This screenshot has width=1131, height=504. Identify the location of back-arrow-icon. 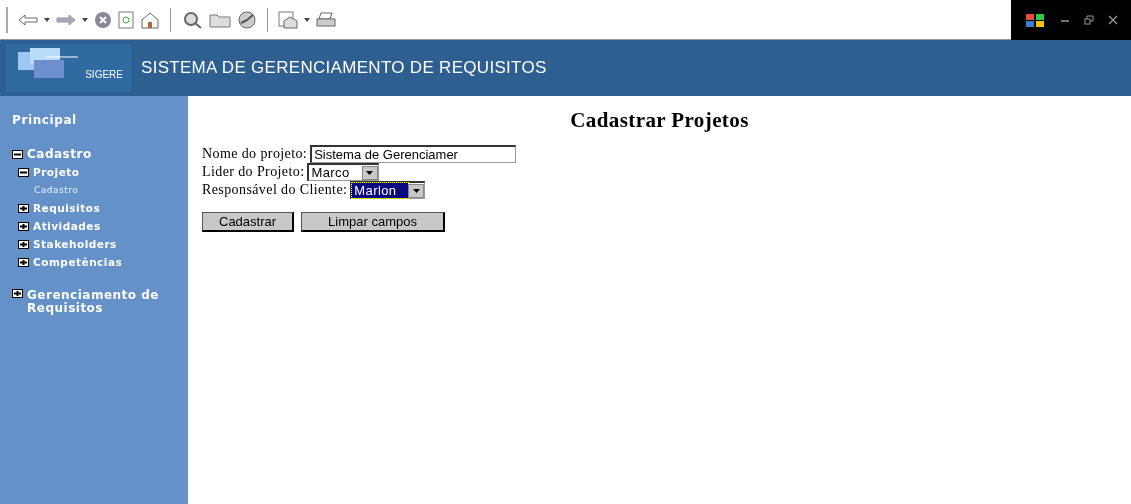
(28, 19).